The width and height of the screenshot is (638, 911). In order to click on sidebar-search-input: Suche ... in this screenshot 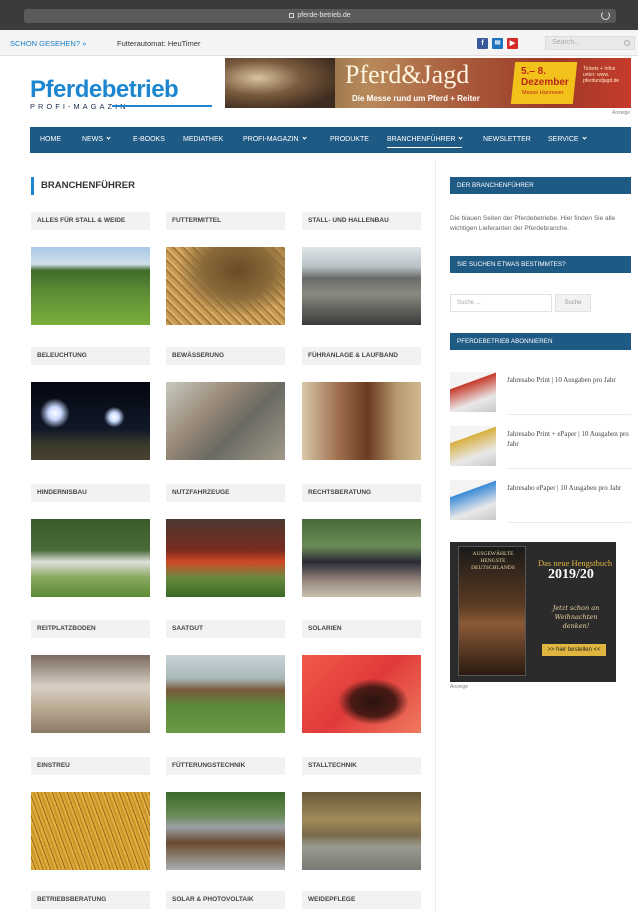, I will do `click(501, 303)`.